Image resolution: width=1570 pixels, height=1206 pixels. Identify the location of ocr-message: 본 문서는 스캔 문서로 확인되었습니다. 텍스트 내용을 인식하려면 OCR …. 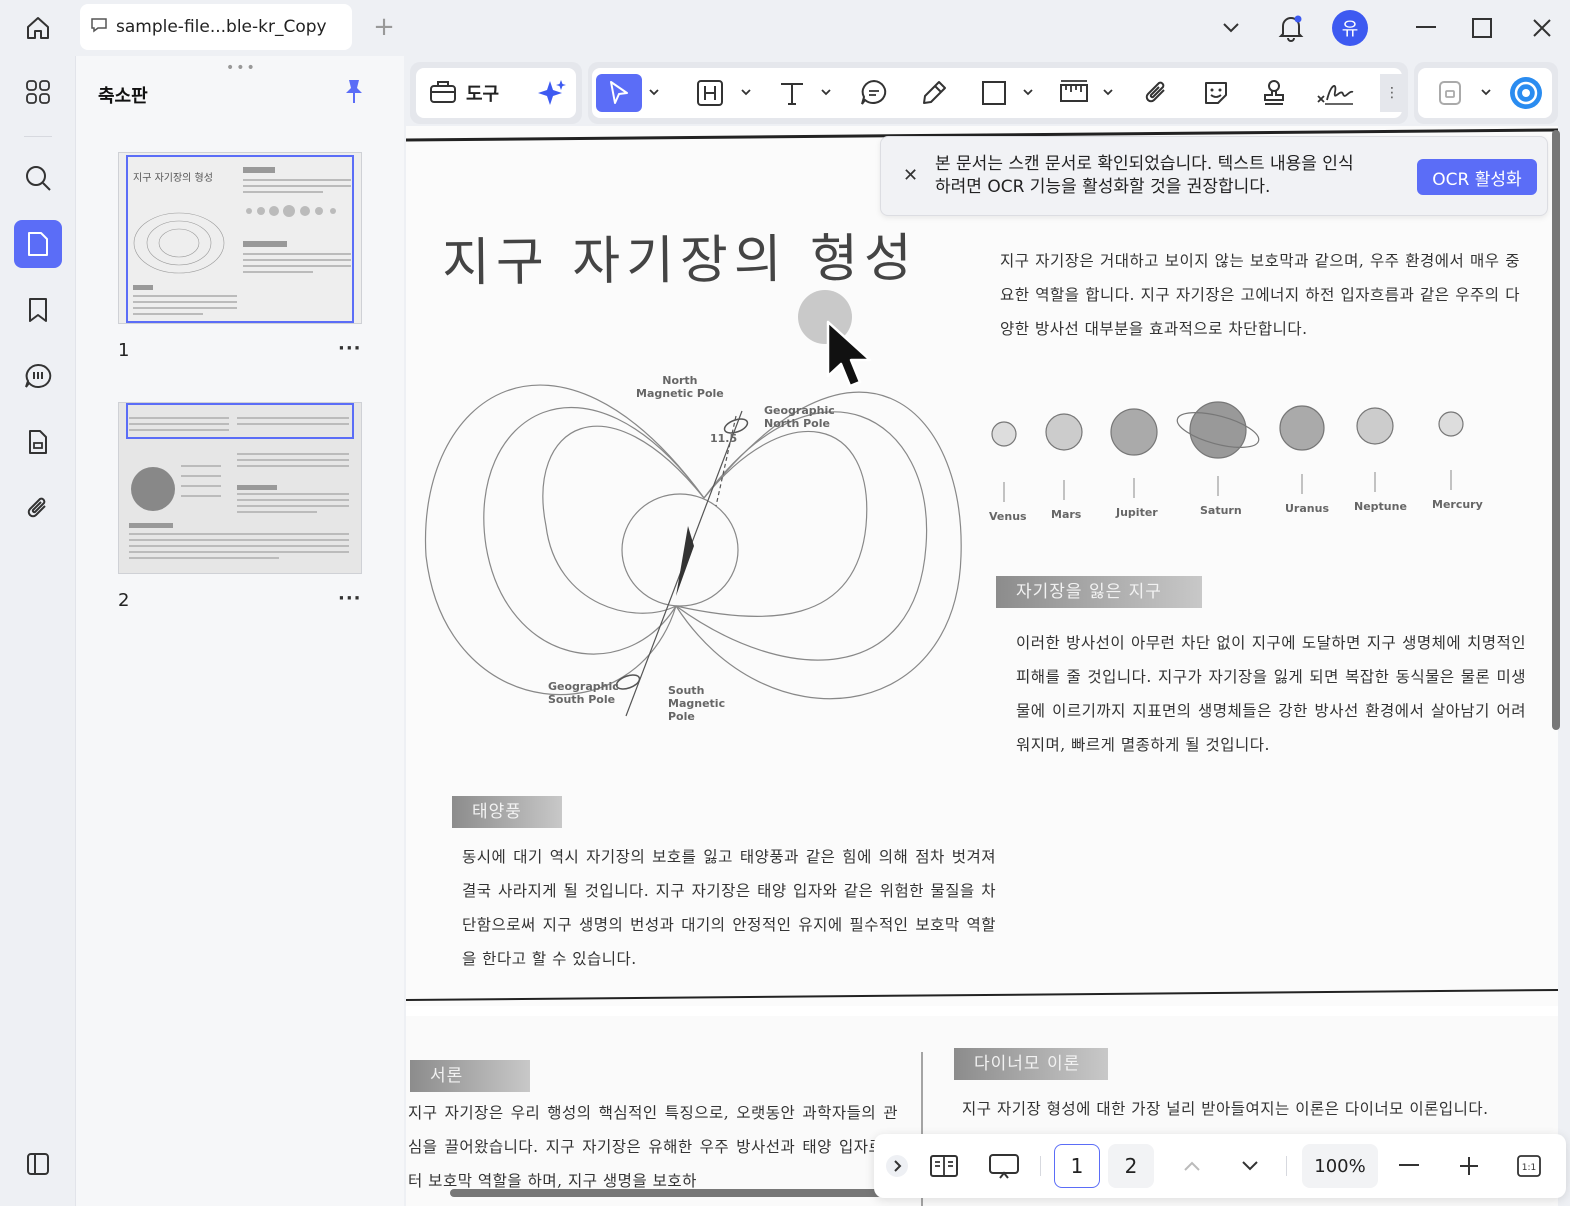
(1144, 175).